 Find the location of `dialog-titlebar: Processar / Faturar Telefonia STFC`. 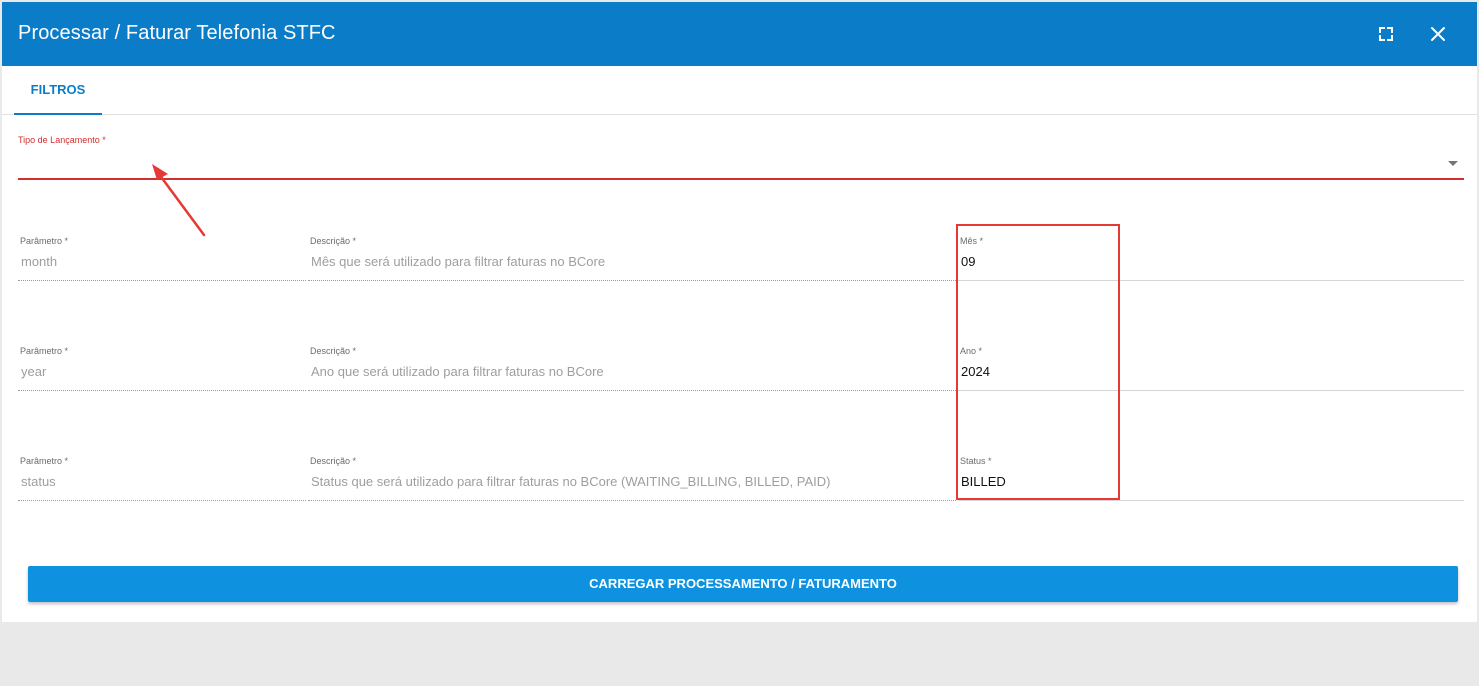

dialog-titlebar: Processar / Faturar Telefonia STFC is located at coordinates (739, 34).